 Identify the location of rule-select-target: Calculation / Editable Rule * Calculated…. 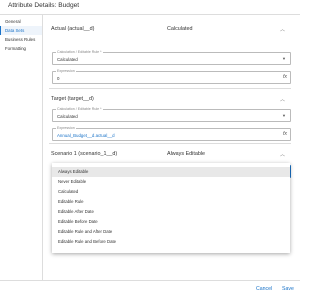
(171, 114).